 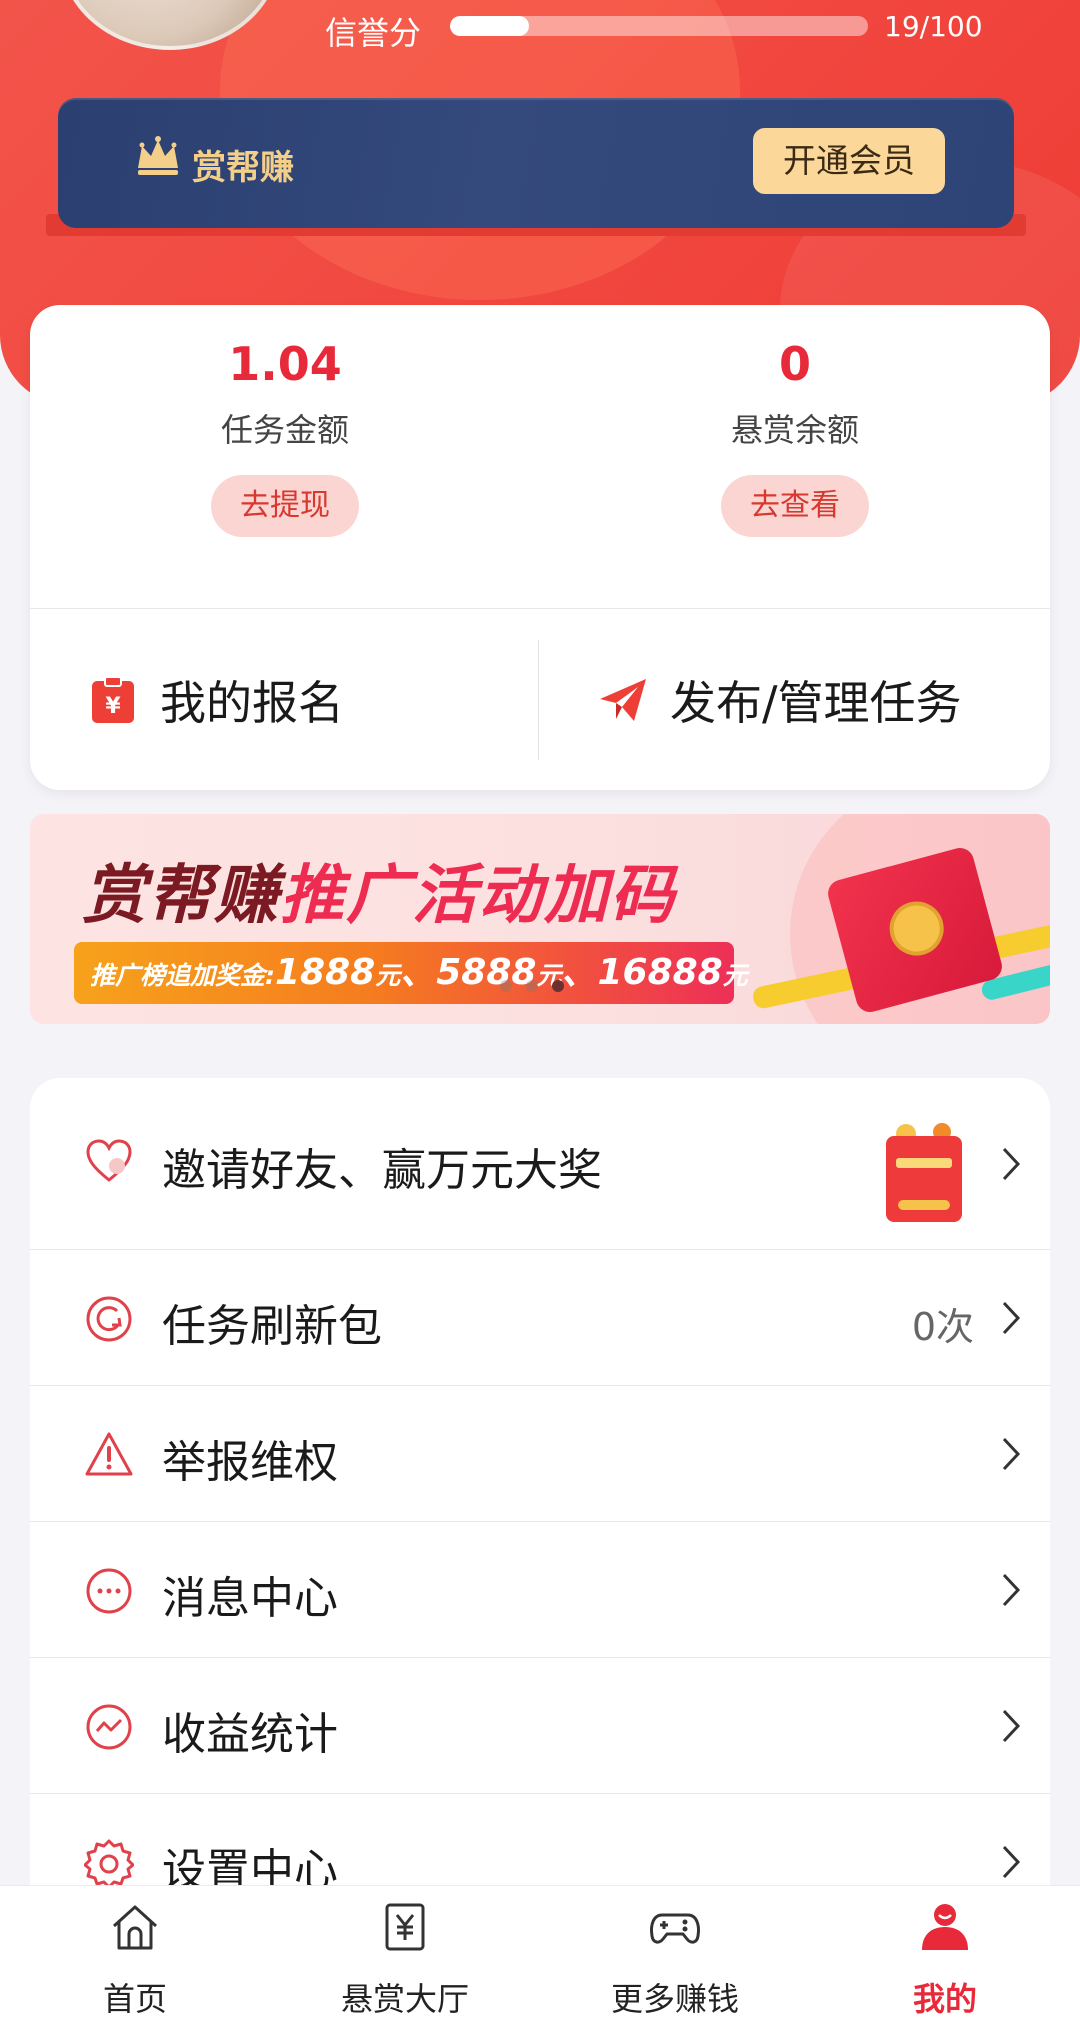 What do you see at coordinates (623, 700) in the screenshot?
I see `paper-plane-icon` at bounding box center [623, 700].